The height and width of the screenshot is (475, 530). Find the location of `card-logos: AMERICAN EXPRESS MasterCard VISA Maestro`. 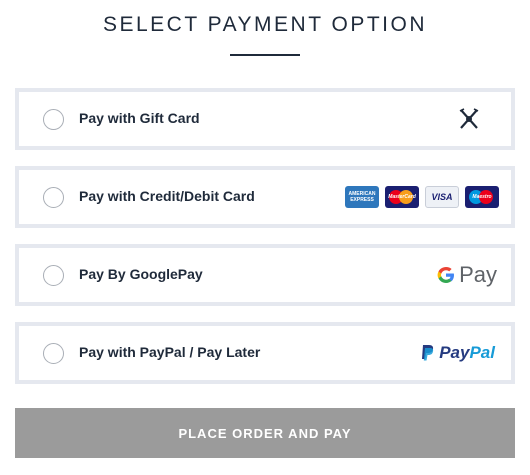

card-logos: AMERICAN EXPRESS MasterCard VISA Maestro is located at coordinates (422, 197).